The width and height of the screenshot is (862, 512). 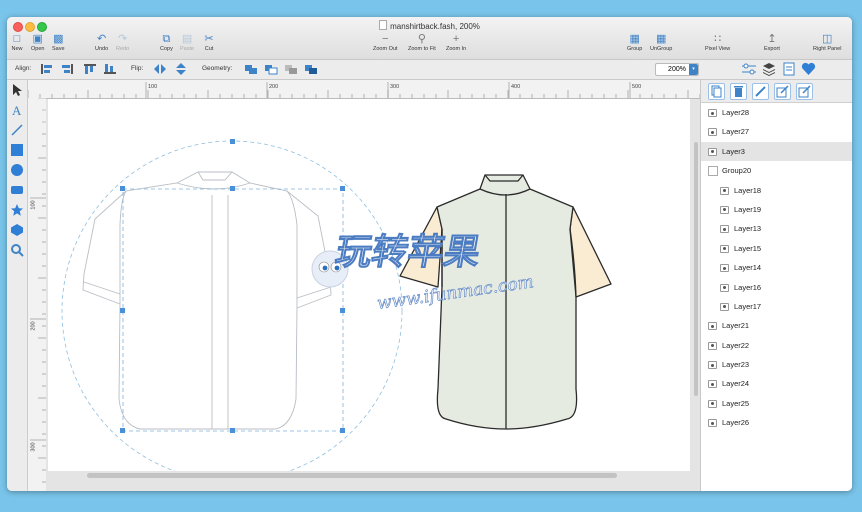 What do you see at coordinates (760, 91) in the screenshot?
I see `pen-icon` at bounding box center [760, 91].